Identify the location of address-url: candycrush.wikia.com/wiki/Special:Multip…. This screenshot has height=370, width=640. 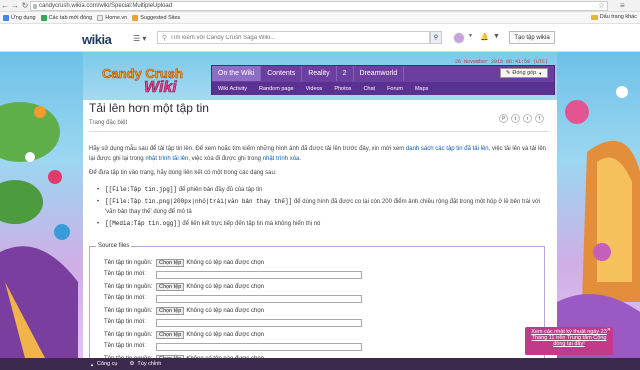
(106, 6).